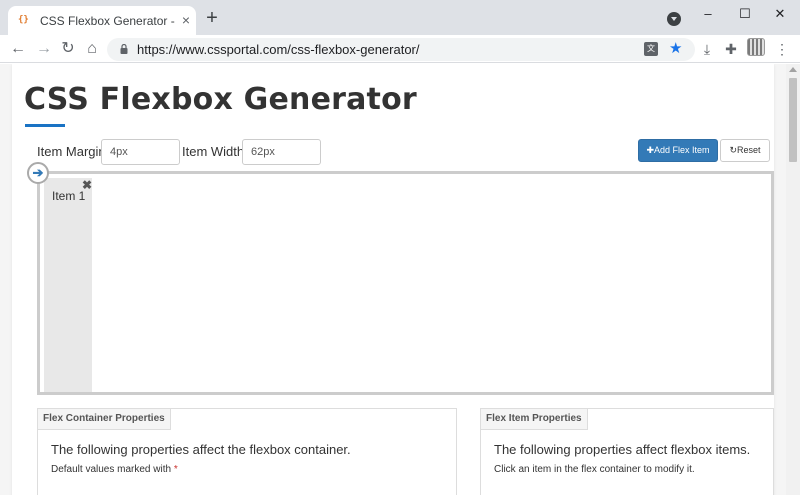 This screenshot has height=495, width=800. I want to click on flex-item: Item 1 ✖, so click(68, 285).